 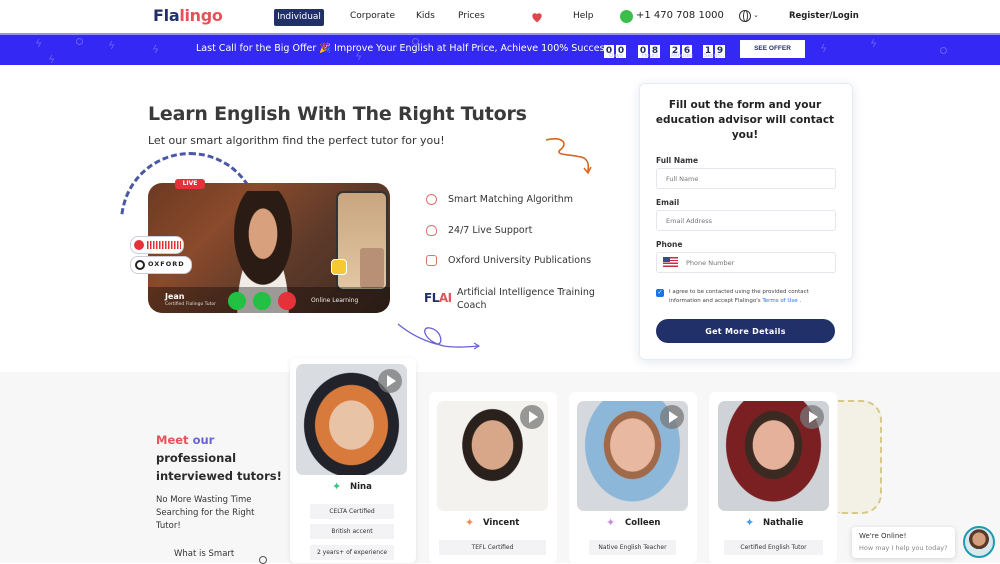 I want to click on target-icon, so click(x=431, y=199).